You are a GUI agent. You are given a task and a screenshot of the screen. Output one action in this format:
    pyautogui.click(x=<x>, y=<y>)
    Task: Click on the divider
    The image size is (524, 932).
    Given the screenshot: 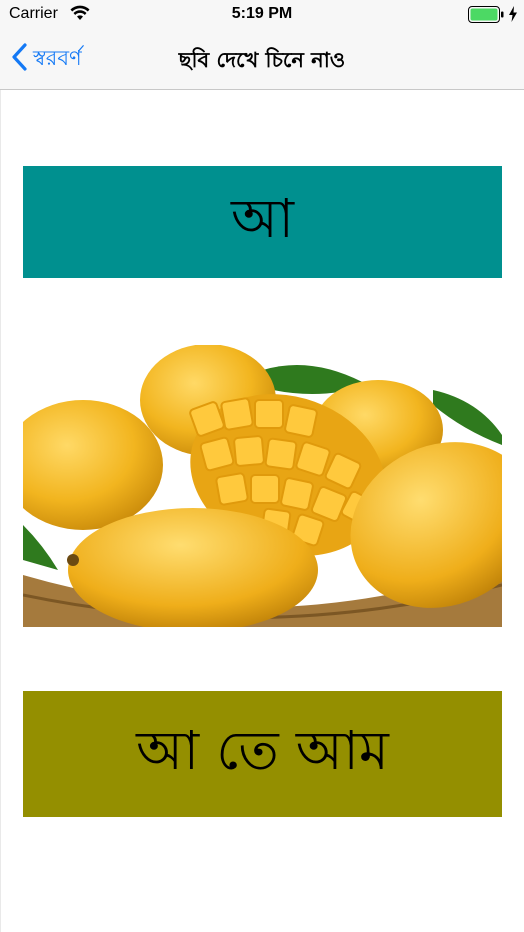 What is the action you would take?
    pyautogui.click(x=0, y=511)
    